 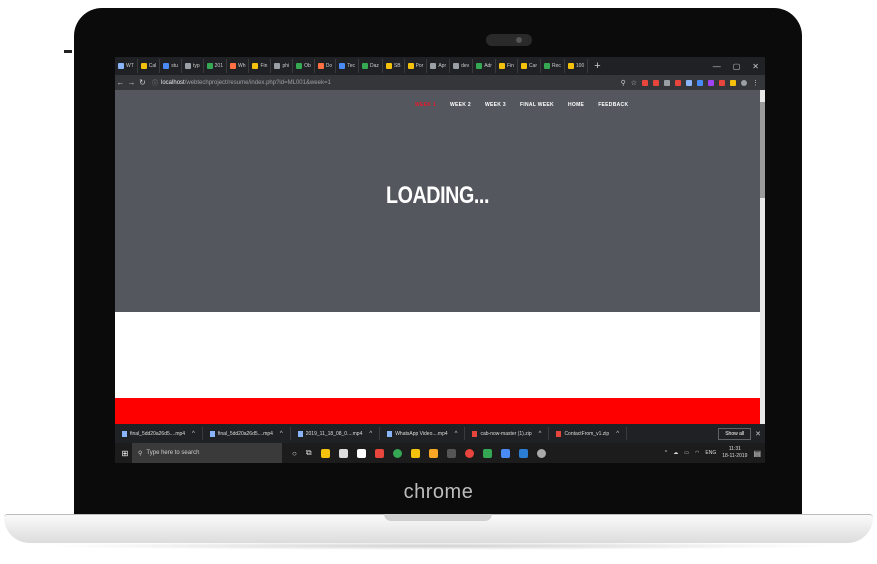 What do you see at coordinates (744, 82) in the screenshot?
I see `profile-avatar` at bounding box center [744, 82].